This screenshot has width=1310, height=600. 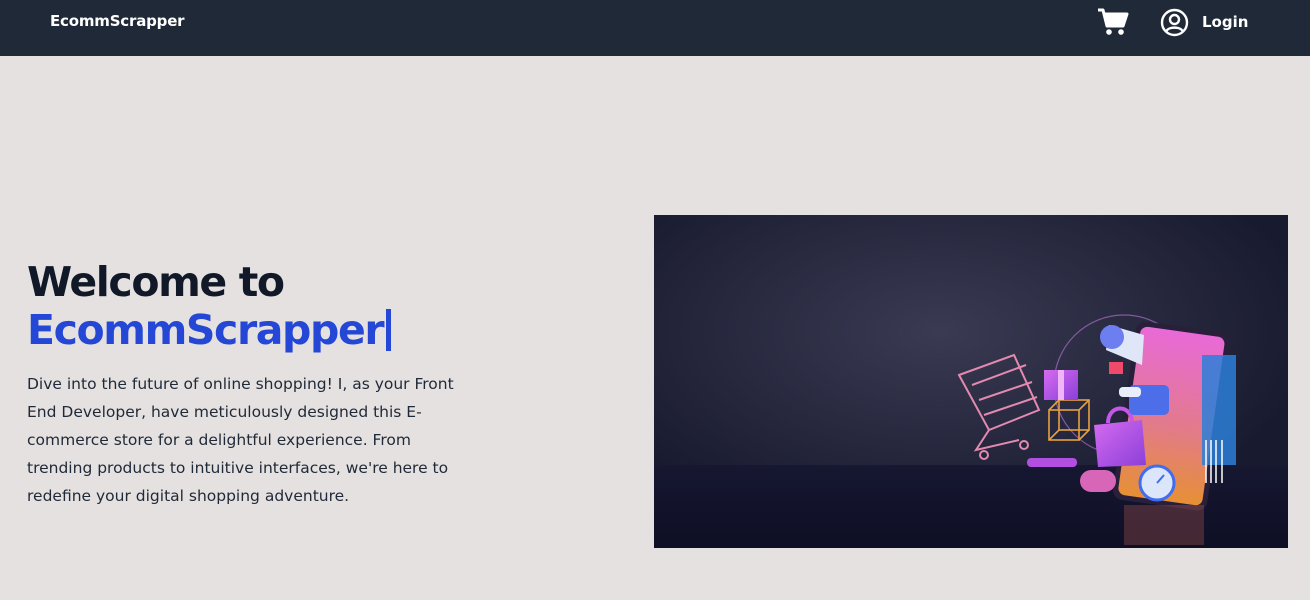 I want to click on hero-title: Welcome to EcommScrapper, so click(x=209, y=306).